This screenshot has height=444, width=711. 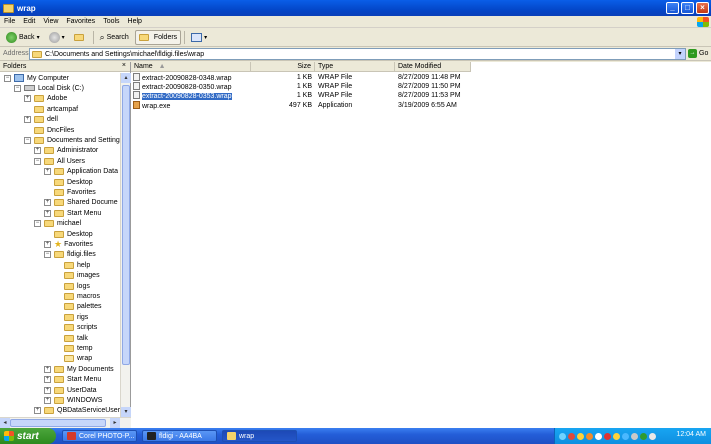 What do you see at coordinates (49, 88) in the screenshot?
I see `tree-node: − Local Disk (C:)` at bounding box center [49, 88].